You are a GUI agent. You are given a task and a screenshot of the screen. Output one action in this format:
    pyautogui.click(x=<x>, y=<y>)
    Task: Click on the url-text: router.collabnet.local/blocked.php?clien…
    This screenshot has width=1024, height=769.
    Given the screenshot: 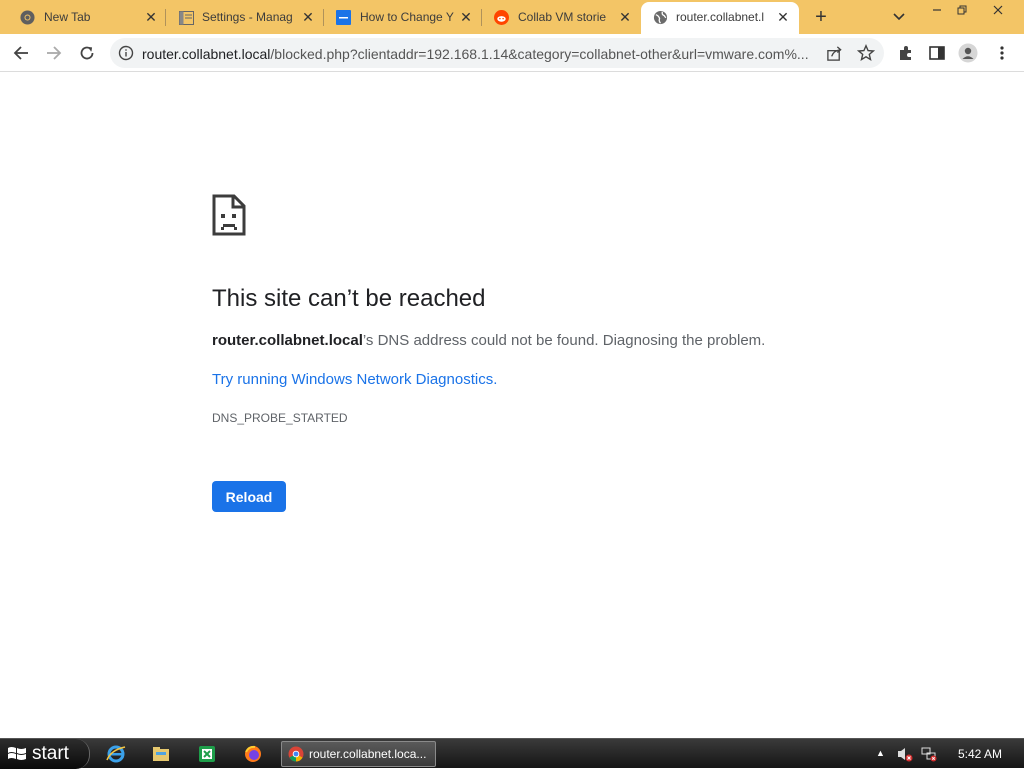 What is the action you would take?
    pyautogui.click(x=482, y=54)
    